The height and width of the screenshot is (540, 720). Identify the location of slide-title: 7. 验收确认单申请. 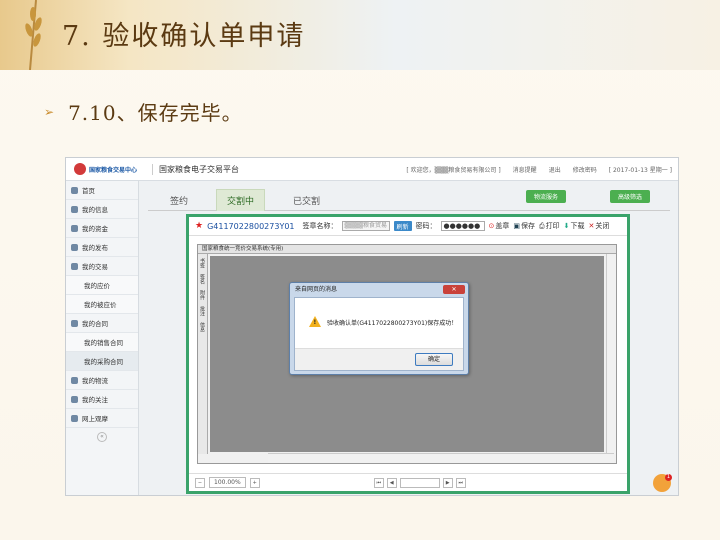
(184, 36).